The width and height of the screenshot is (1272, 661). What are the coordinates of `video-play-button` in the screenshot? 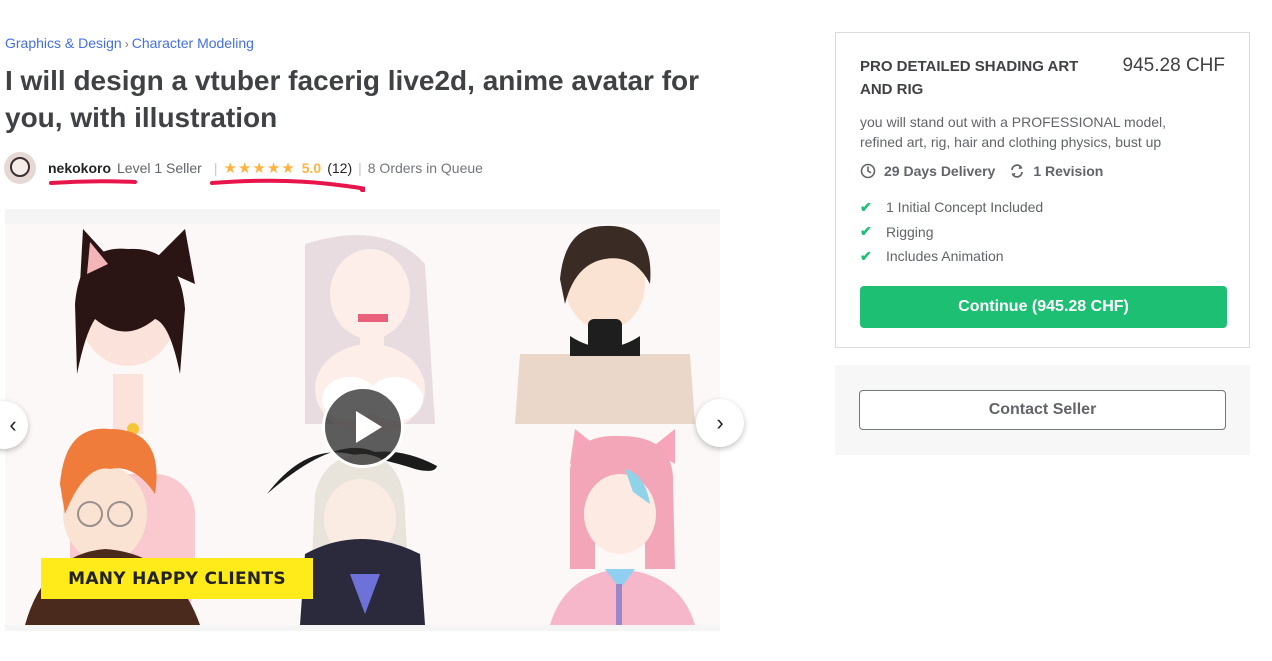 It's located at (363, 427).